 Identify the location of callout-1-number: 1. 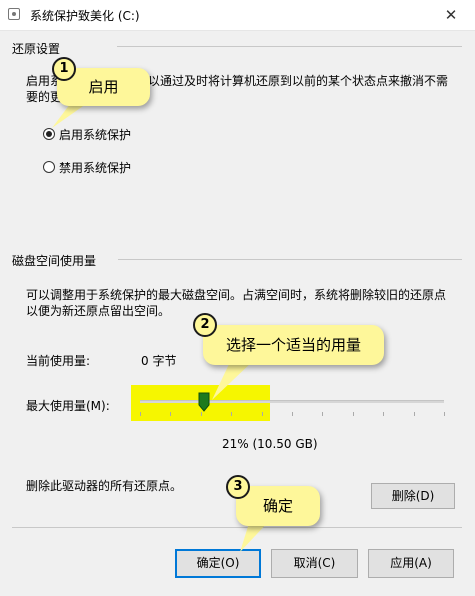
(64, 69).